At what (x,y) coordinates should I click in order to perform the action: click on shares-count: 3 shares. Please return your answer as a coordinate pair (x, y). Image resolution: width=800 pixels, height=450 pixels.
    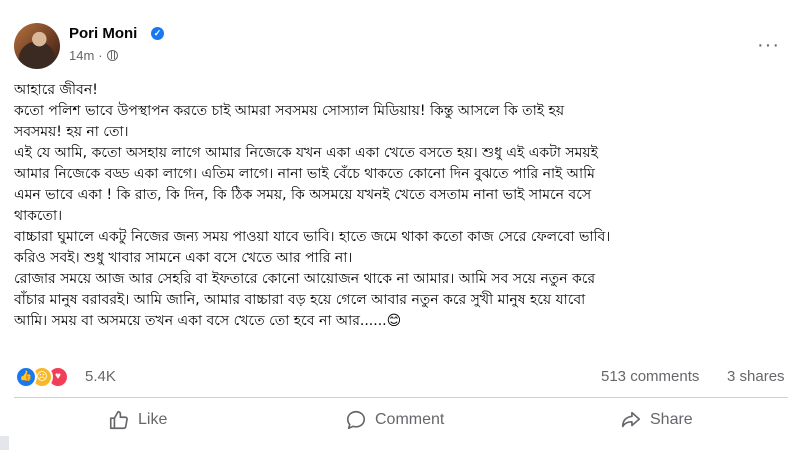
    Looking at the image, I should click on (756, 376).